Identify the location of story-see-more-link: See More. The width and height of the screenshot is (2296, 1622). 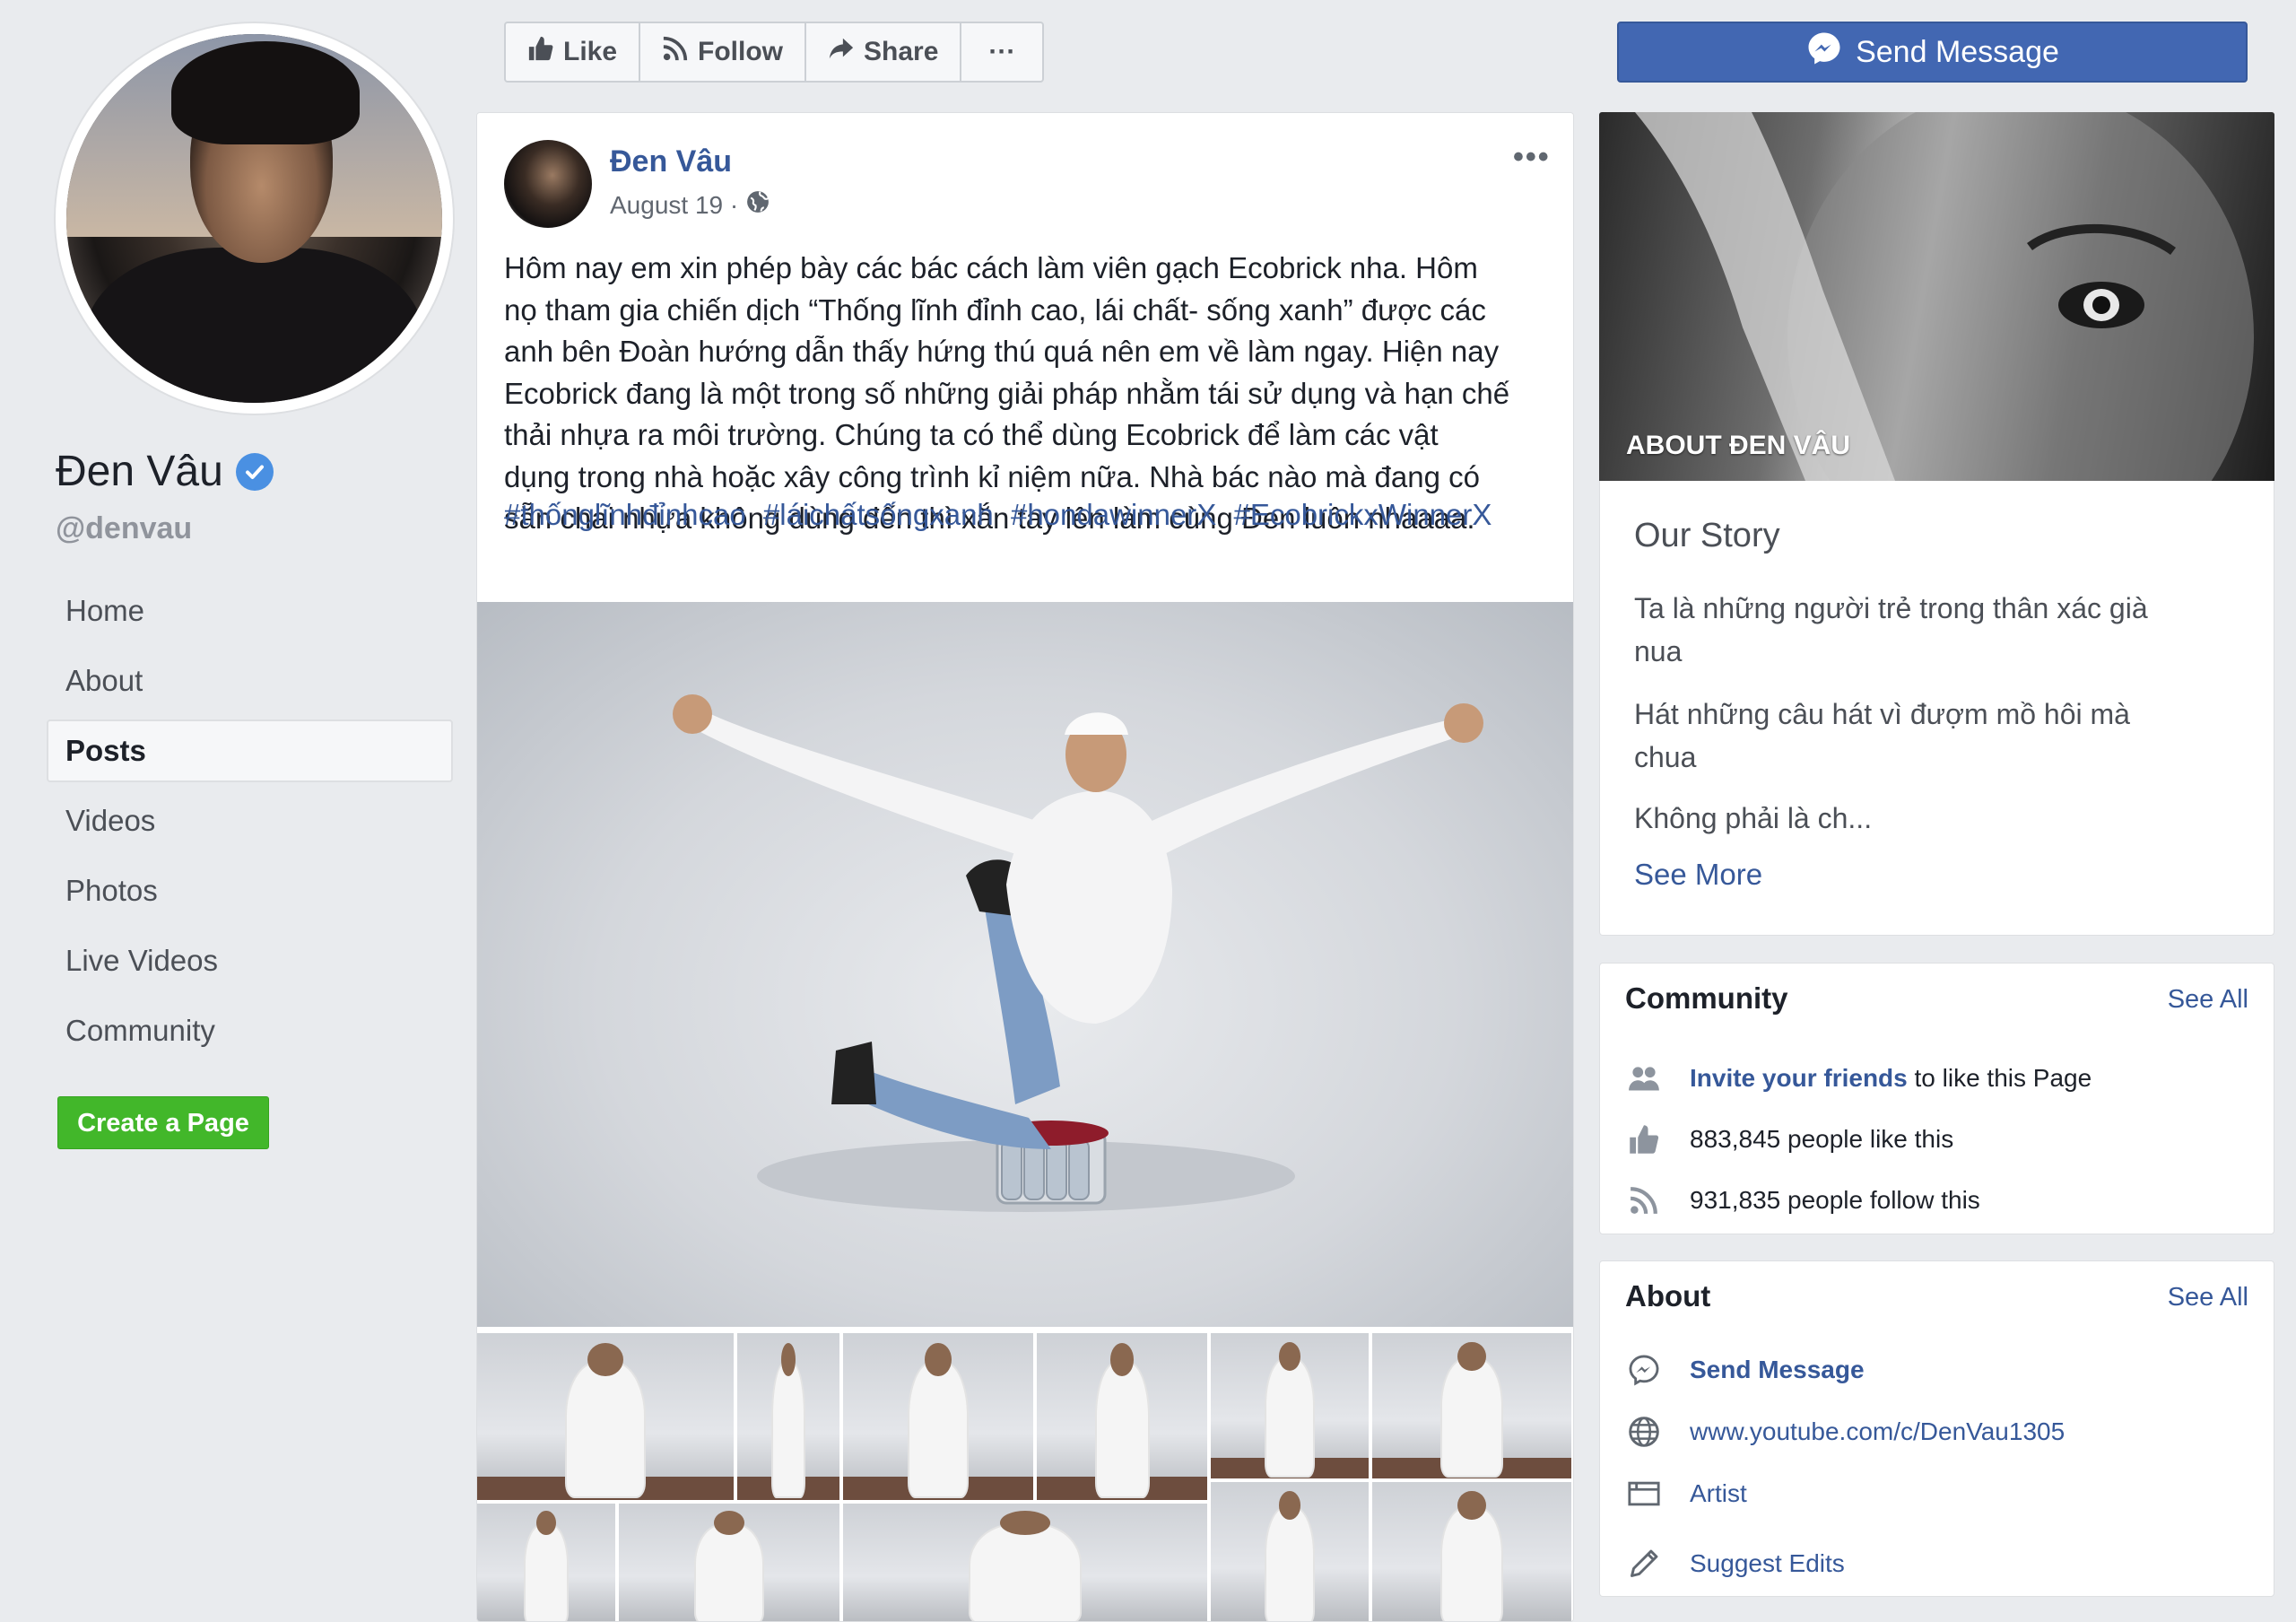
(1698, 875).